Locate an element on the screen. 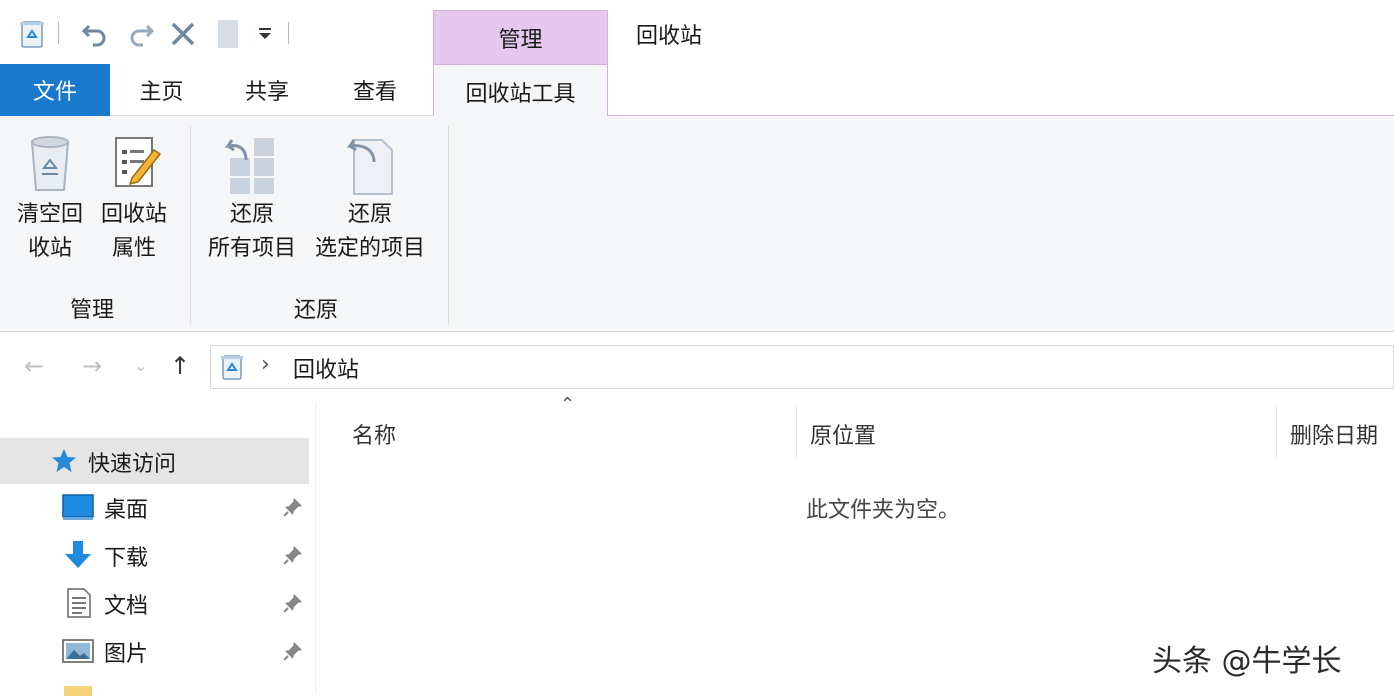 The height and width of the screenshot is (696, 1394). context-tab-manage: 管理 is located at coordinates (520, 37).